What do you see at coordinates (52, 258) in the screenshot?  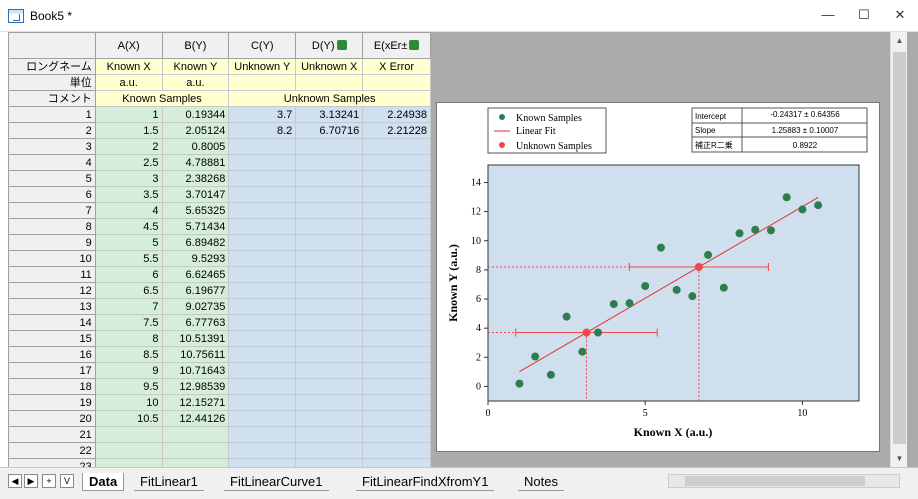 I see `row-number: 10` at bounding box center [52, 258].